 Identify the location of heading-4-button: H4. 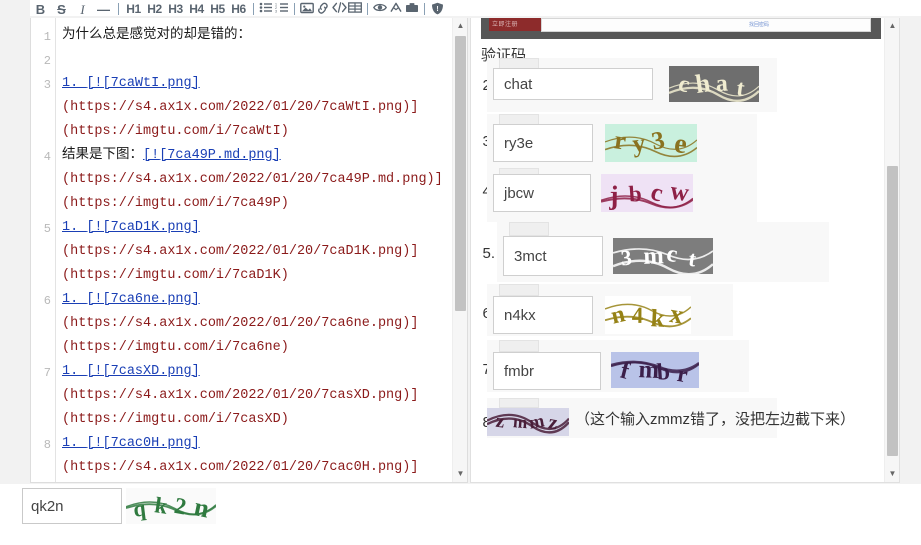
(196, 8).